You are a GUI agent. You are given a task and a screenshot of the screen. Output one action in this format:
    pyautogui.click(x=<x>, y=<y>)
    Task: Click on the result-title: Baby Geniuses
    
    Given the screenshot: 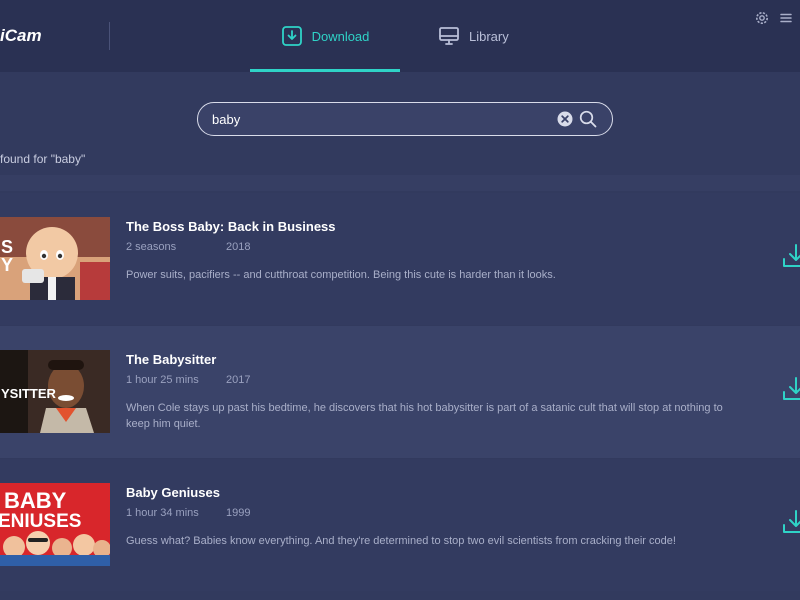 What is the action you would take?
    pyautogui.click(x=173, y=492)
    